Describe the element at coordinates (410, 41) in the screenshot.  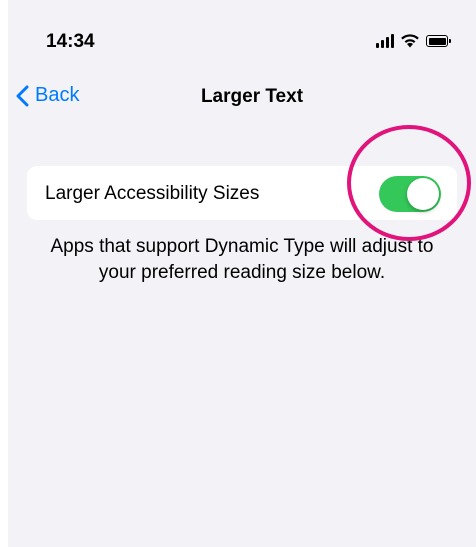
I see `wifi-icon` at that location.